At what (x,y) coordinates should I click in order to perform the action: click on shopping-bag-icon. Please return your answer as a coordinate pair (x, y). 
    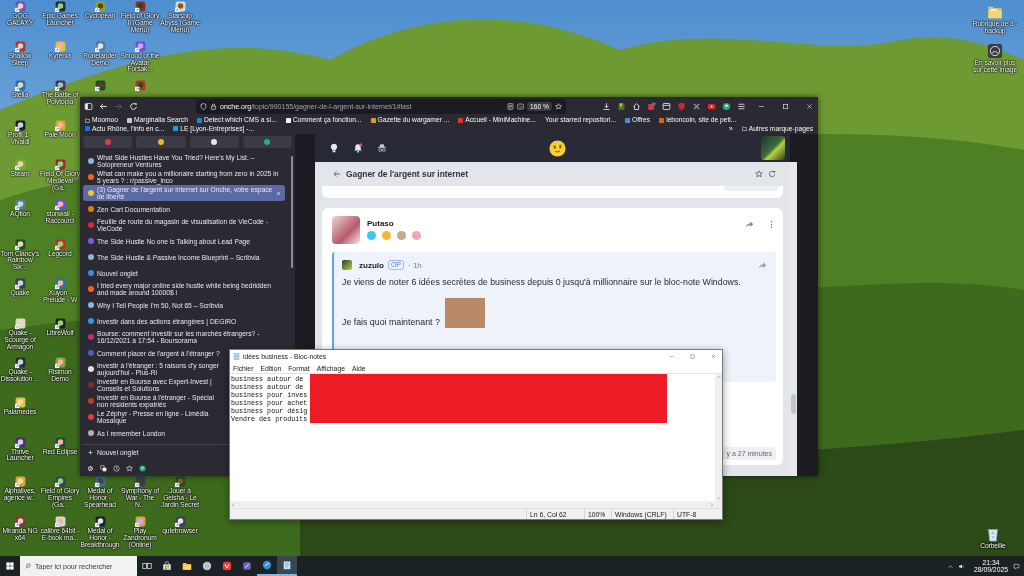
    Looking at the image, I should click on (167, 566).